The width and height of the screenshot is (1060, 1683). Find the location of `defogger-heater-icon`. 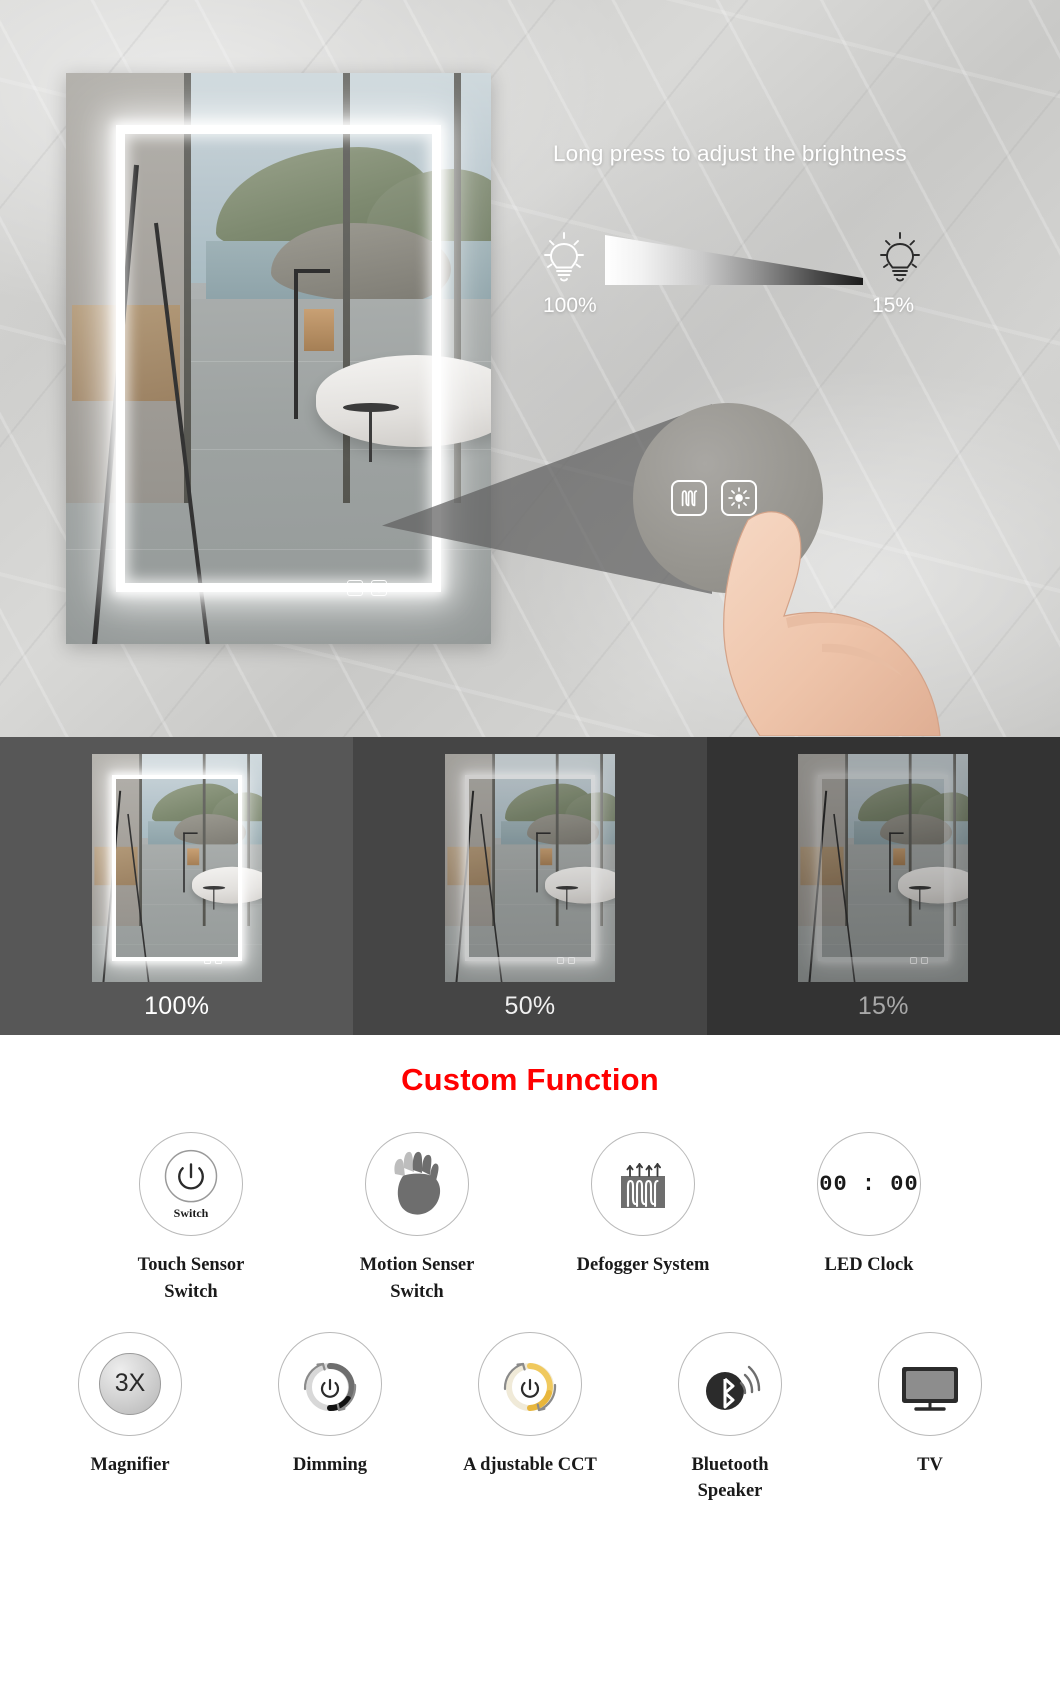

defogger-heater-icon is located at coordinates (643, 1185).